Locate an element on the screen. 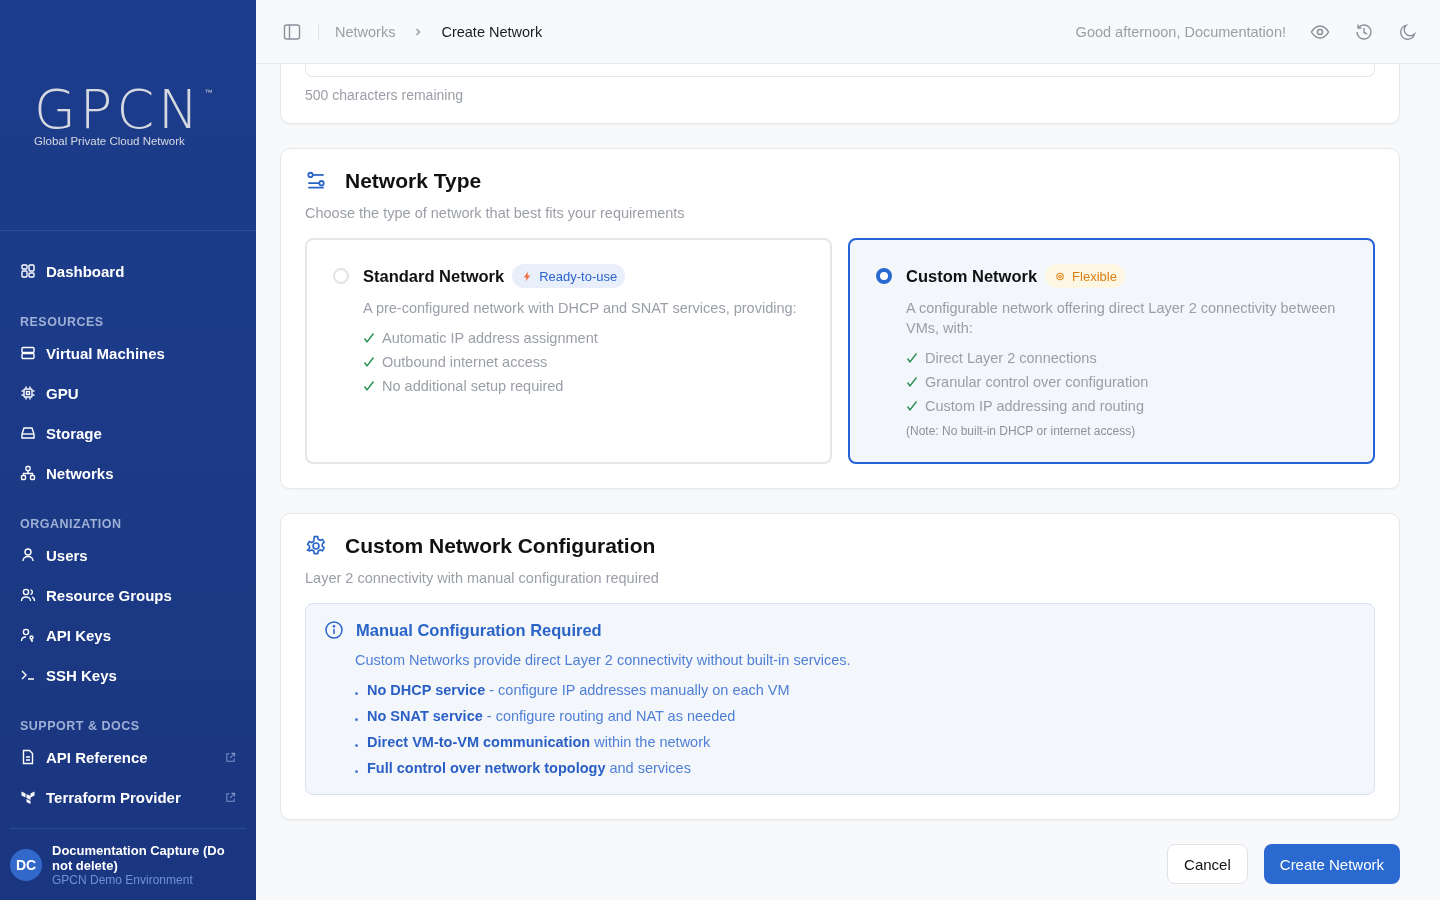 The image size is (1440, 900). sidebar-toggle-icon is located at coordinates (292, 31).